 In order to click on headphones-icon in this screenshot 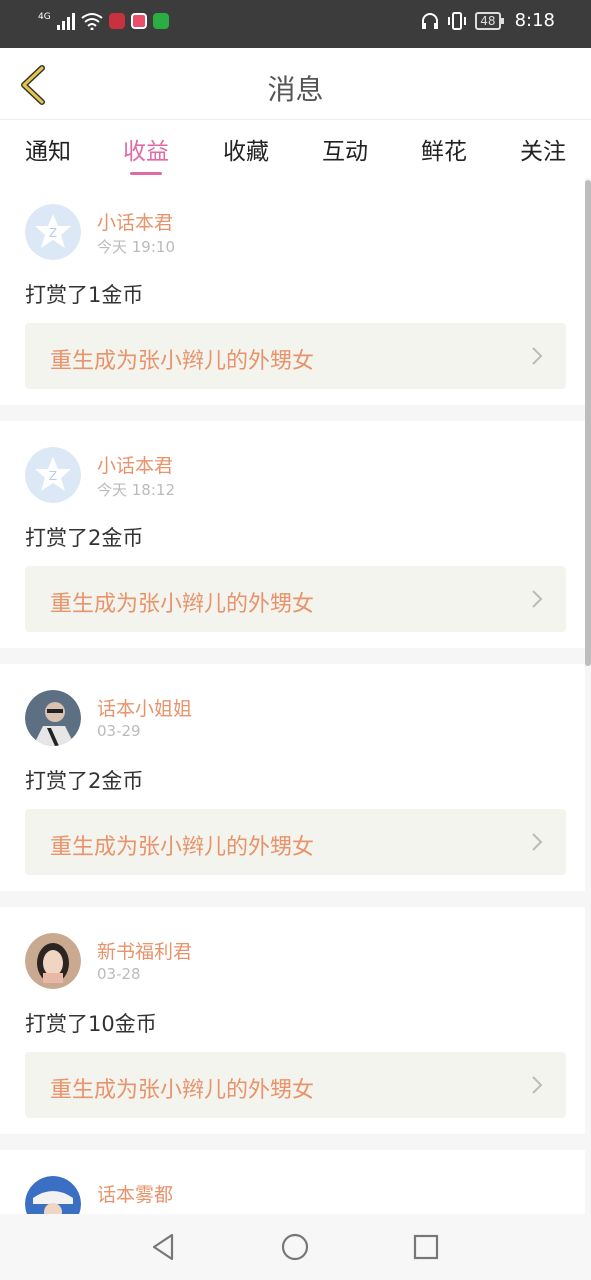, I will do `click(430, 20)`.